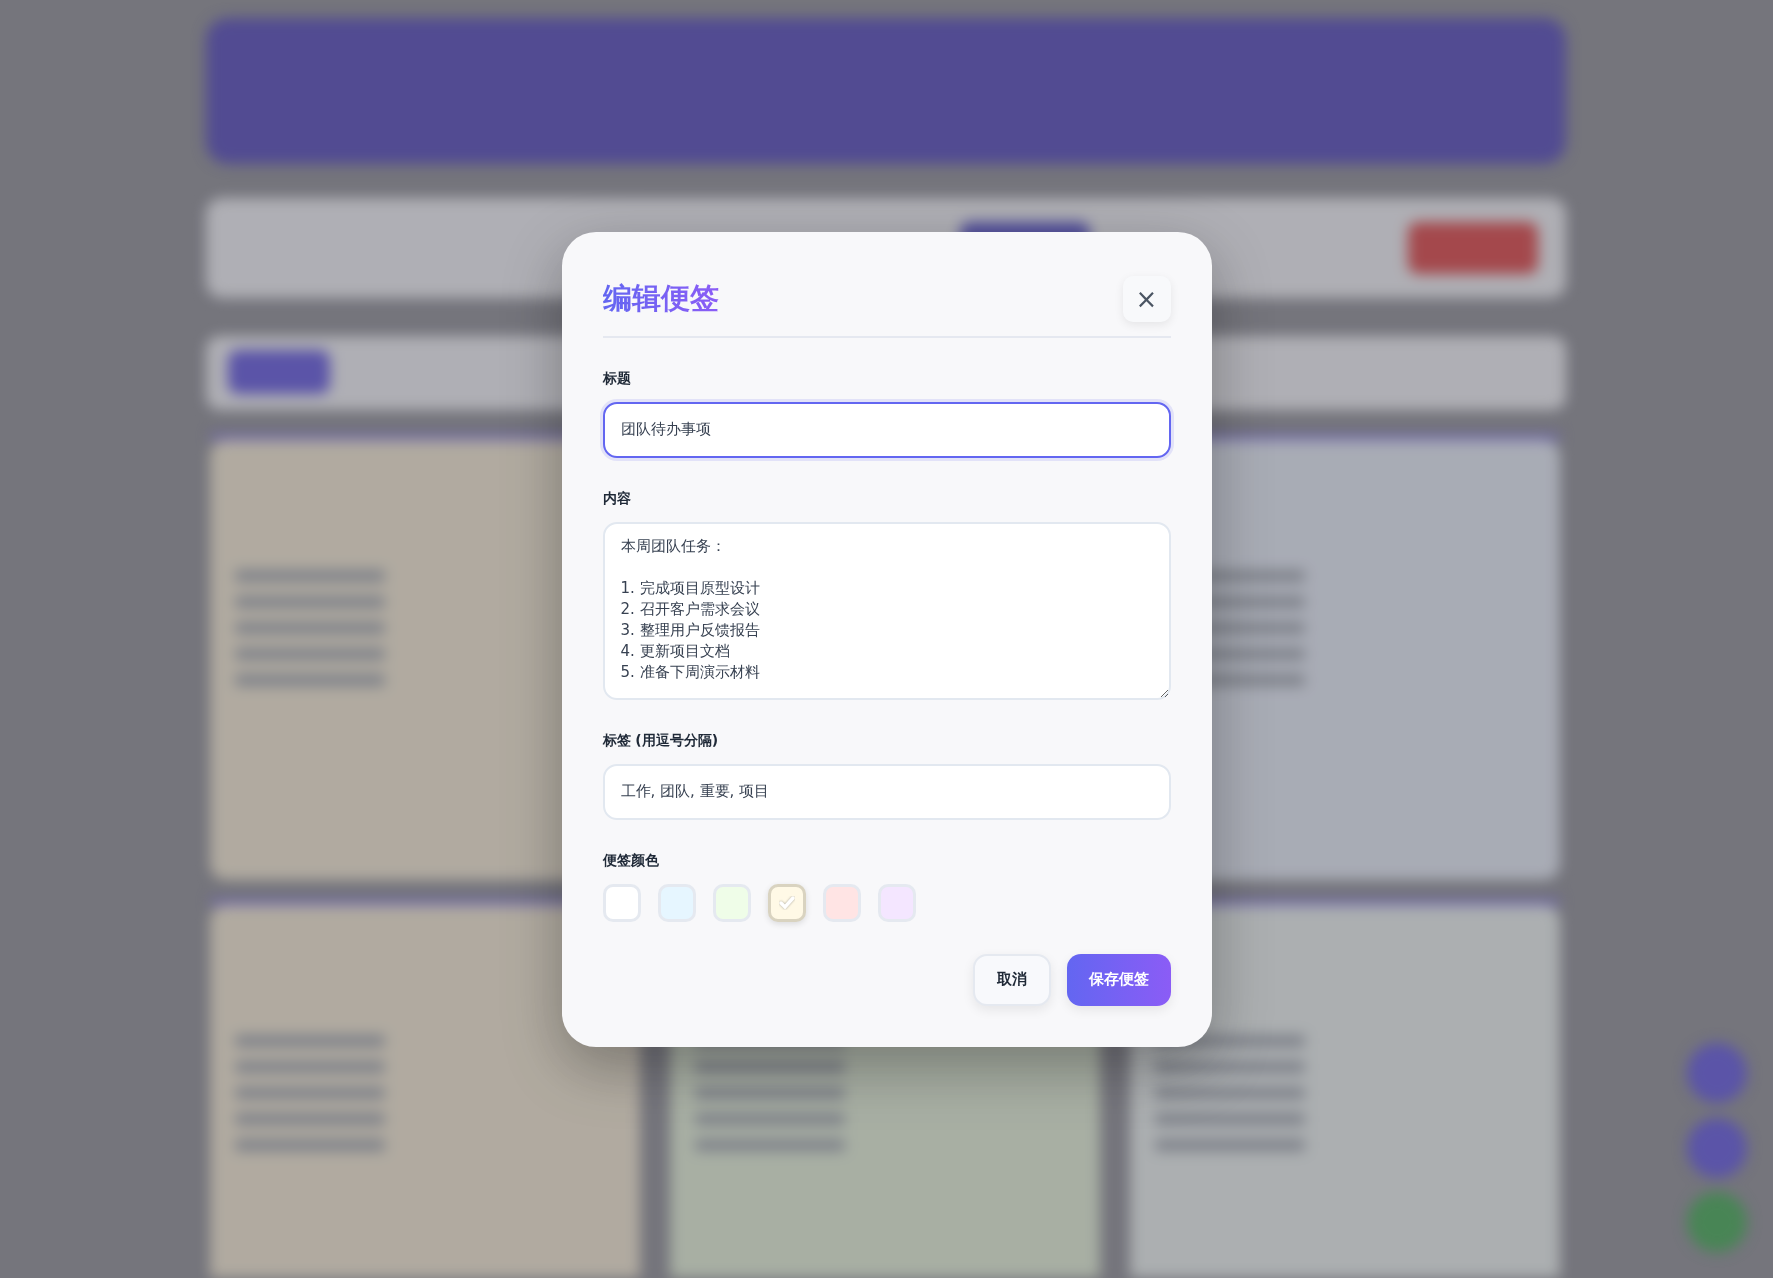 This screenshot has width=1773, height=1278. Describe the element at coordinates (886, 429) in the screenshot. I see `input-field: 团队待办事项` at that location.